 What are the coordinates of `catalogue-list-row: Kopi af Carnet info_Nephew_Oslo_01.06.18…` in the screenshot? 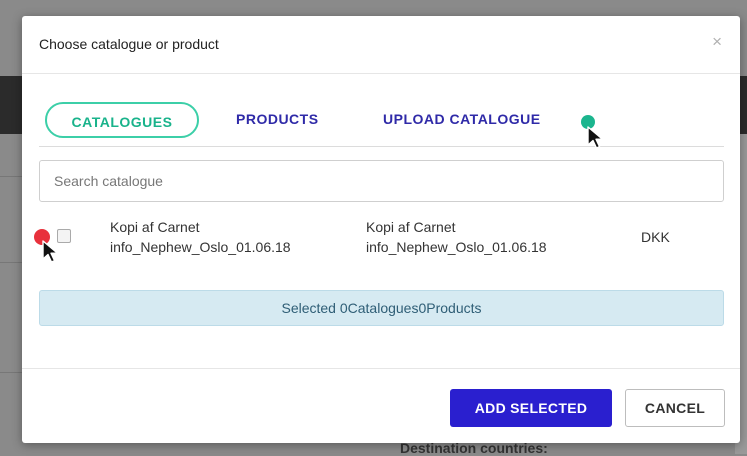 It's located at (381, 243).